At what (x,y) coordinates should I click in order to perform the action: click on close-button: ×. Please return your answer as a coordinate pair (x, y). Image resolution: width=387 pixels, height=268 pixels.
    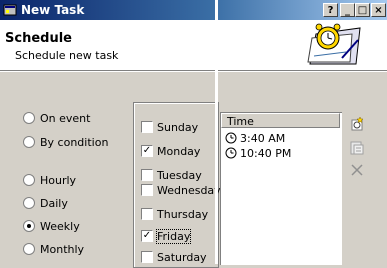
    Looking at the image, I should click on (378, 10).